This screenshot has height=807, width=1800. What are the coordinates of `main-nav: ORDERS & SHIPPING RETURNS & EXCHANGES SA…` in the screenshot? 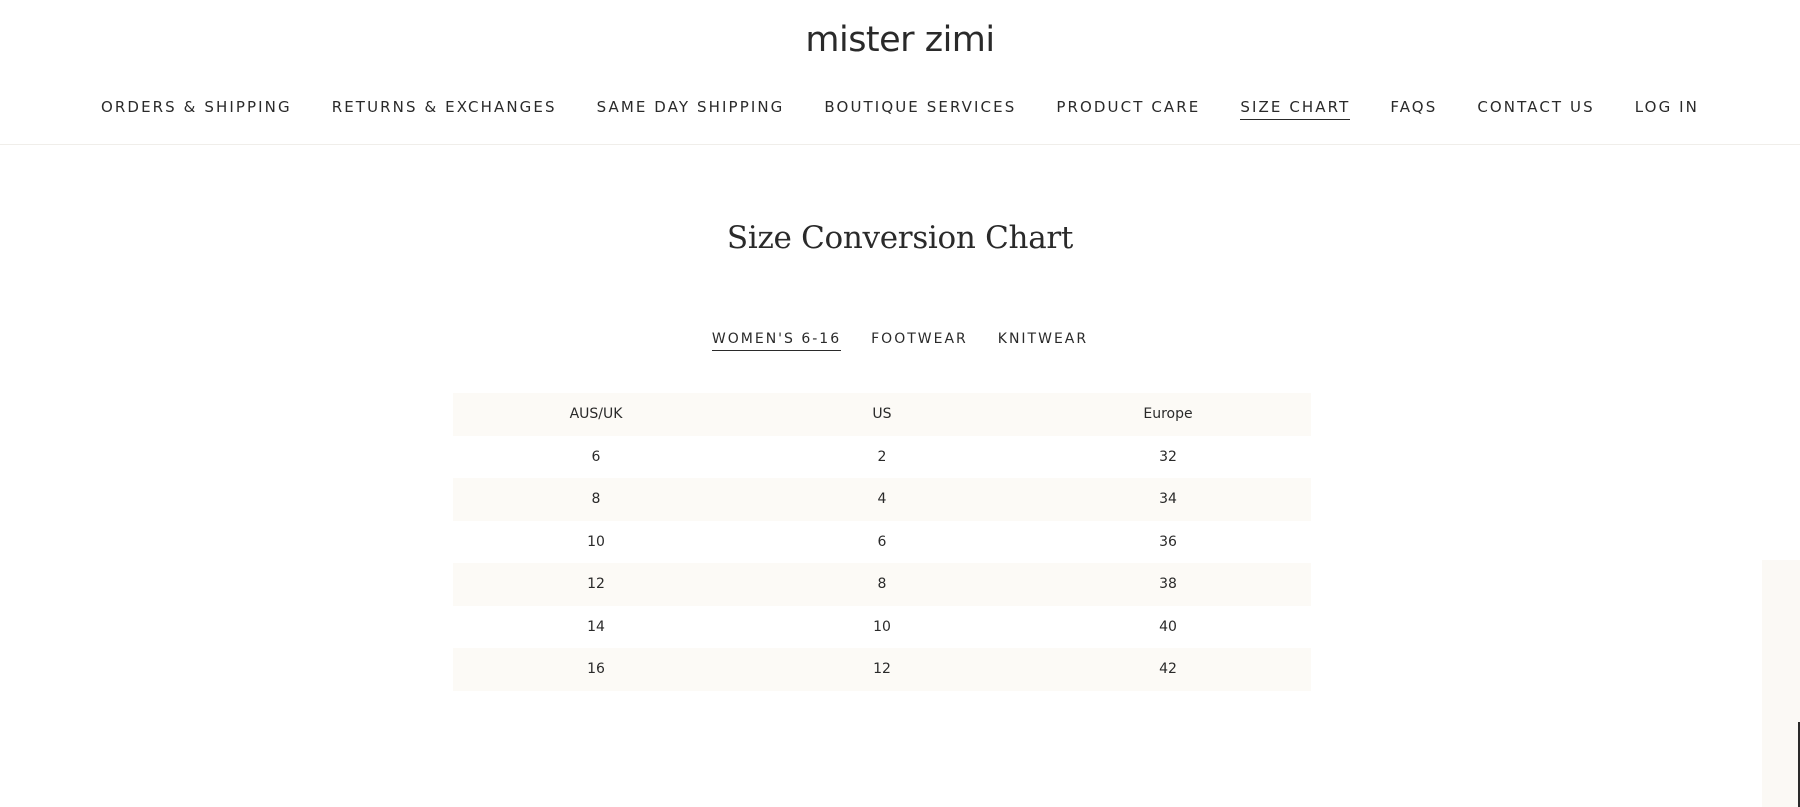 It's located at (900, 109).